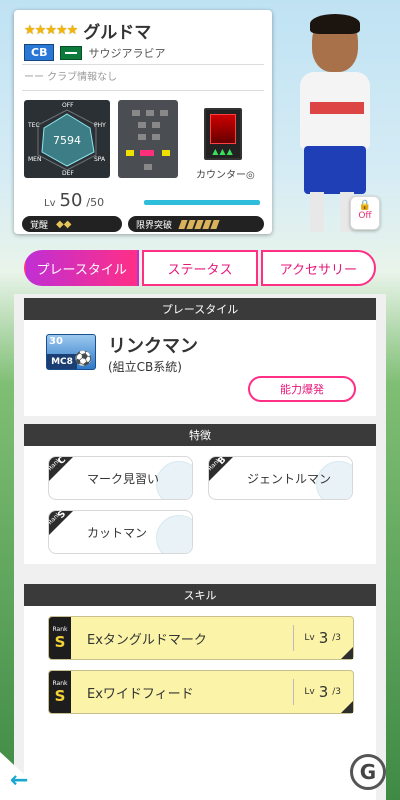  I want to click on flag-icon, so click(71, 52).